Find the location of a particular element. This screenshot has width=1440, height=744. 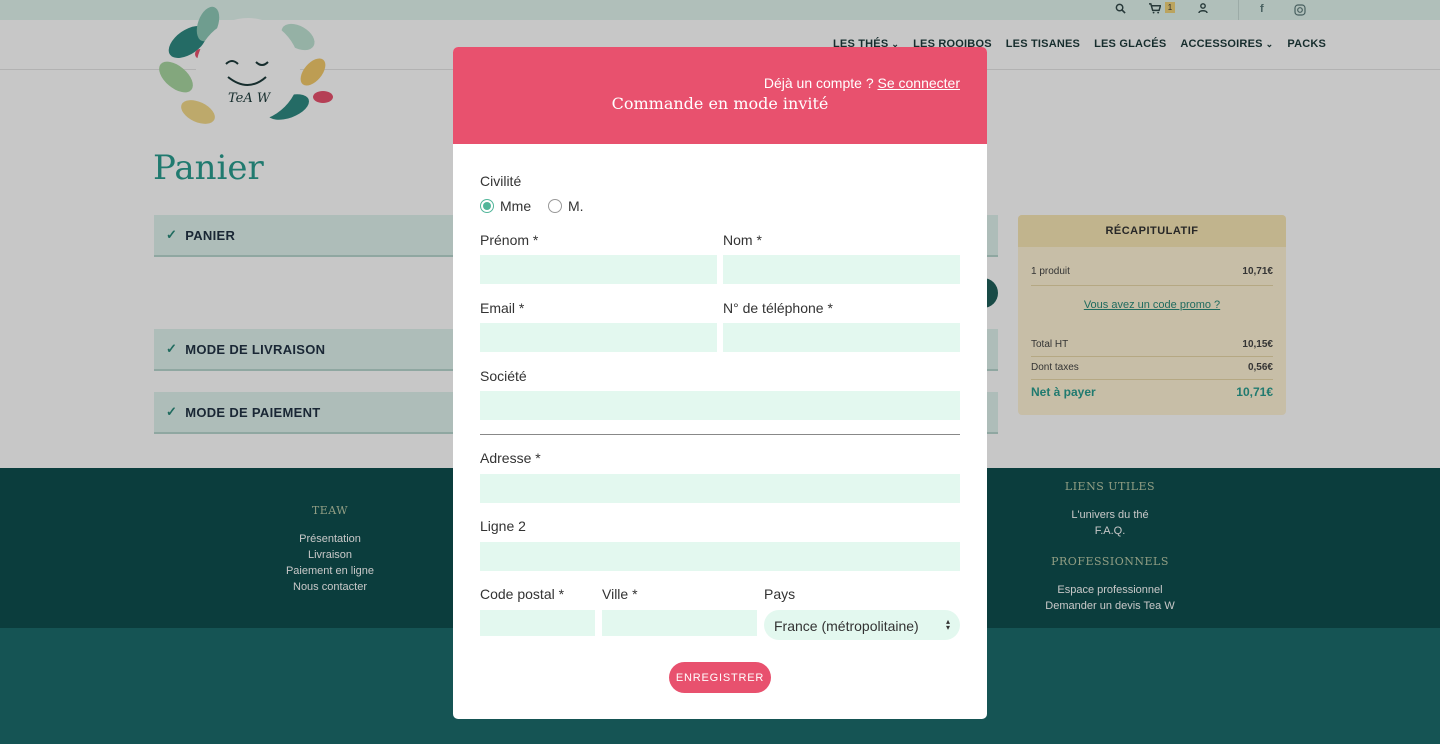

phone-field is located at coordinates (841, 337).